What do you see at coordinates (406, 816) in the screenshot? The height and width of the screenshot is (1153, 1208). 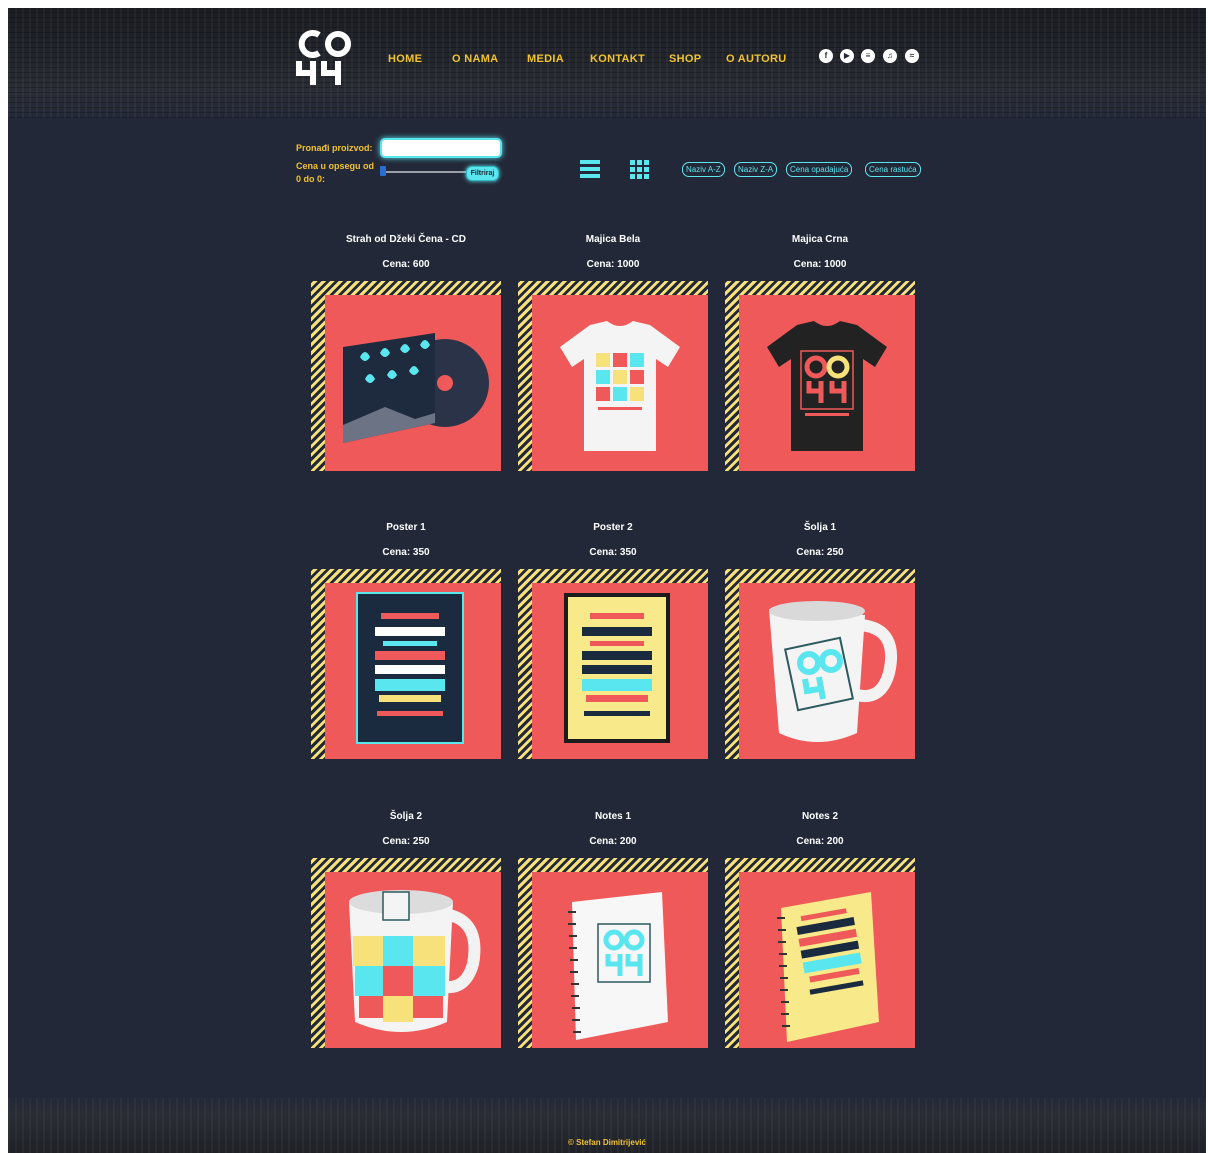 I see `product-title: Šolja 2` at bounding box center [406, 816].